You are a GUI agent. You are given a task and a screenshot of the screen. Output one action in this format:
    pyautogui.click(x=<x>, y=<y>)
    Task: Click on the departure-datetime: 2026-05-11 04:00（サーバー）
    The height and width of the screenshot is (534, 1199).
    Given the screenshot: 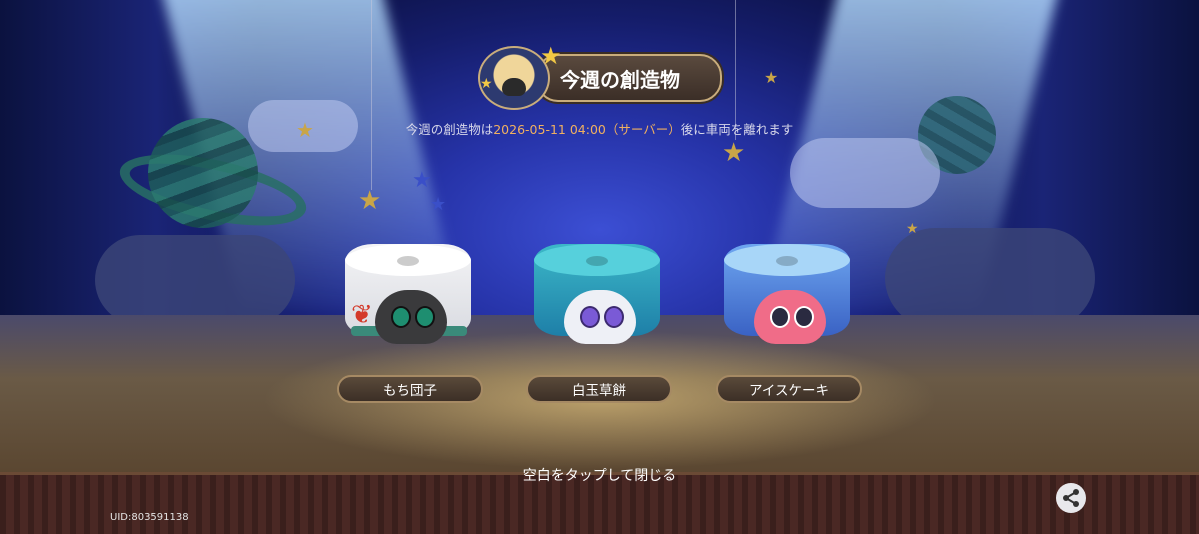 What is the action you would take?
    pyautogui.click(x=587, y=129)
    